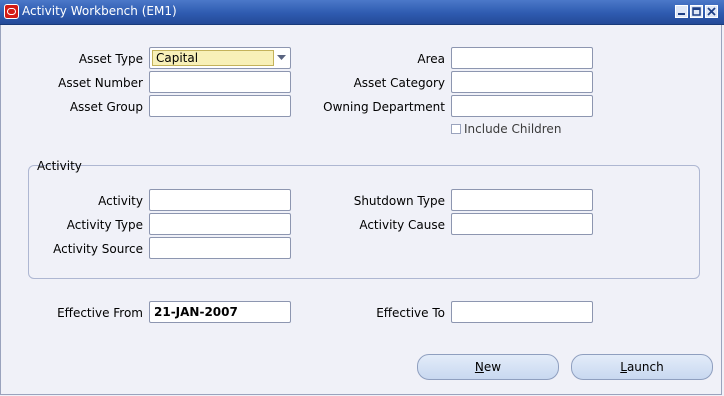  I want to click on chevron-down-icon, so click(281, 58).